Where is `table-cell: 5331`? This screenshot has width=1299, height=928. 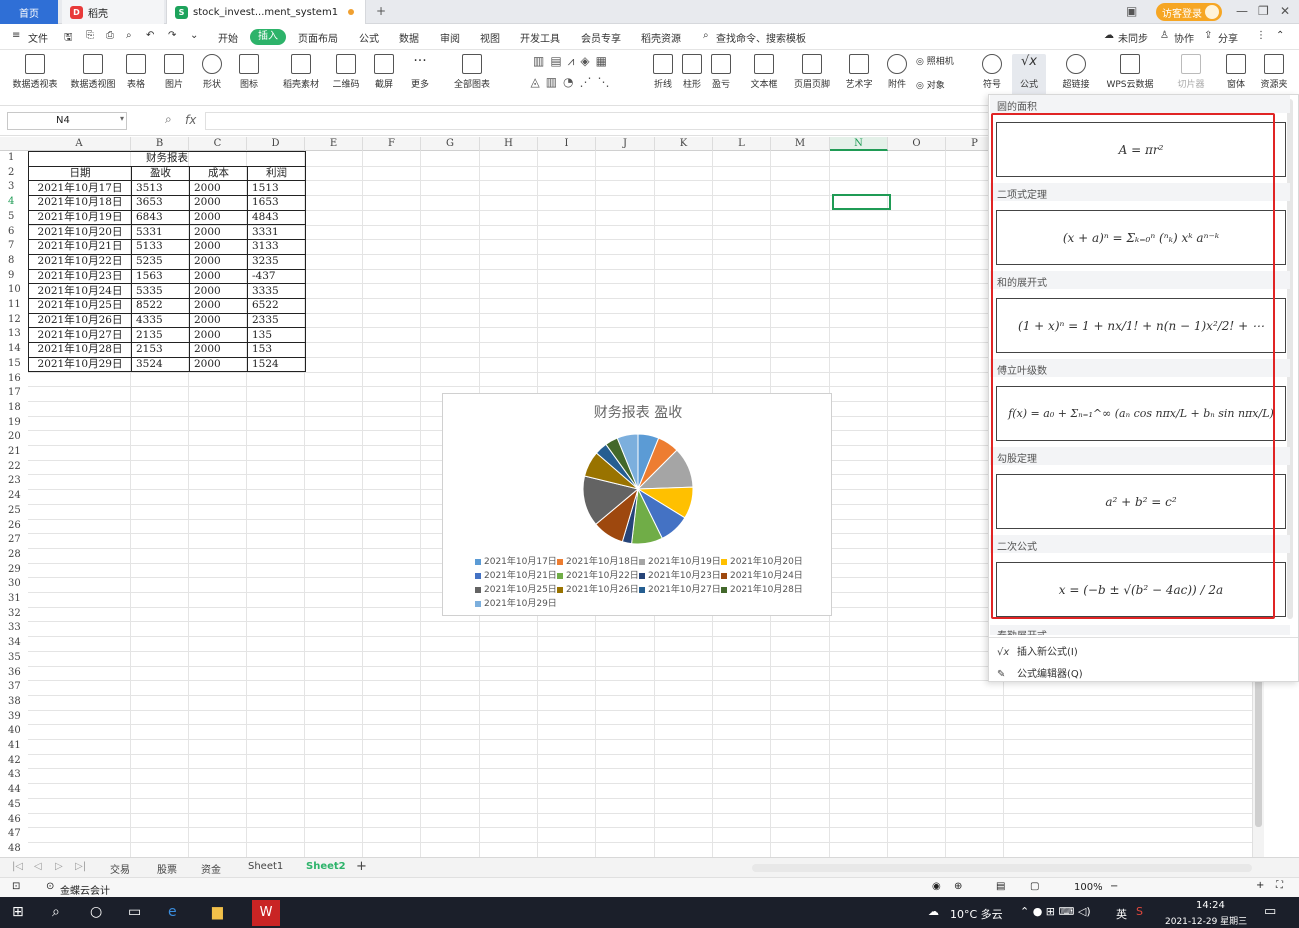
table-cell: 5331 is located at coordinates (160, 232).